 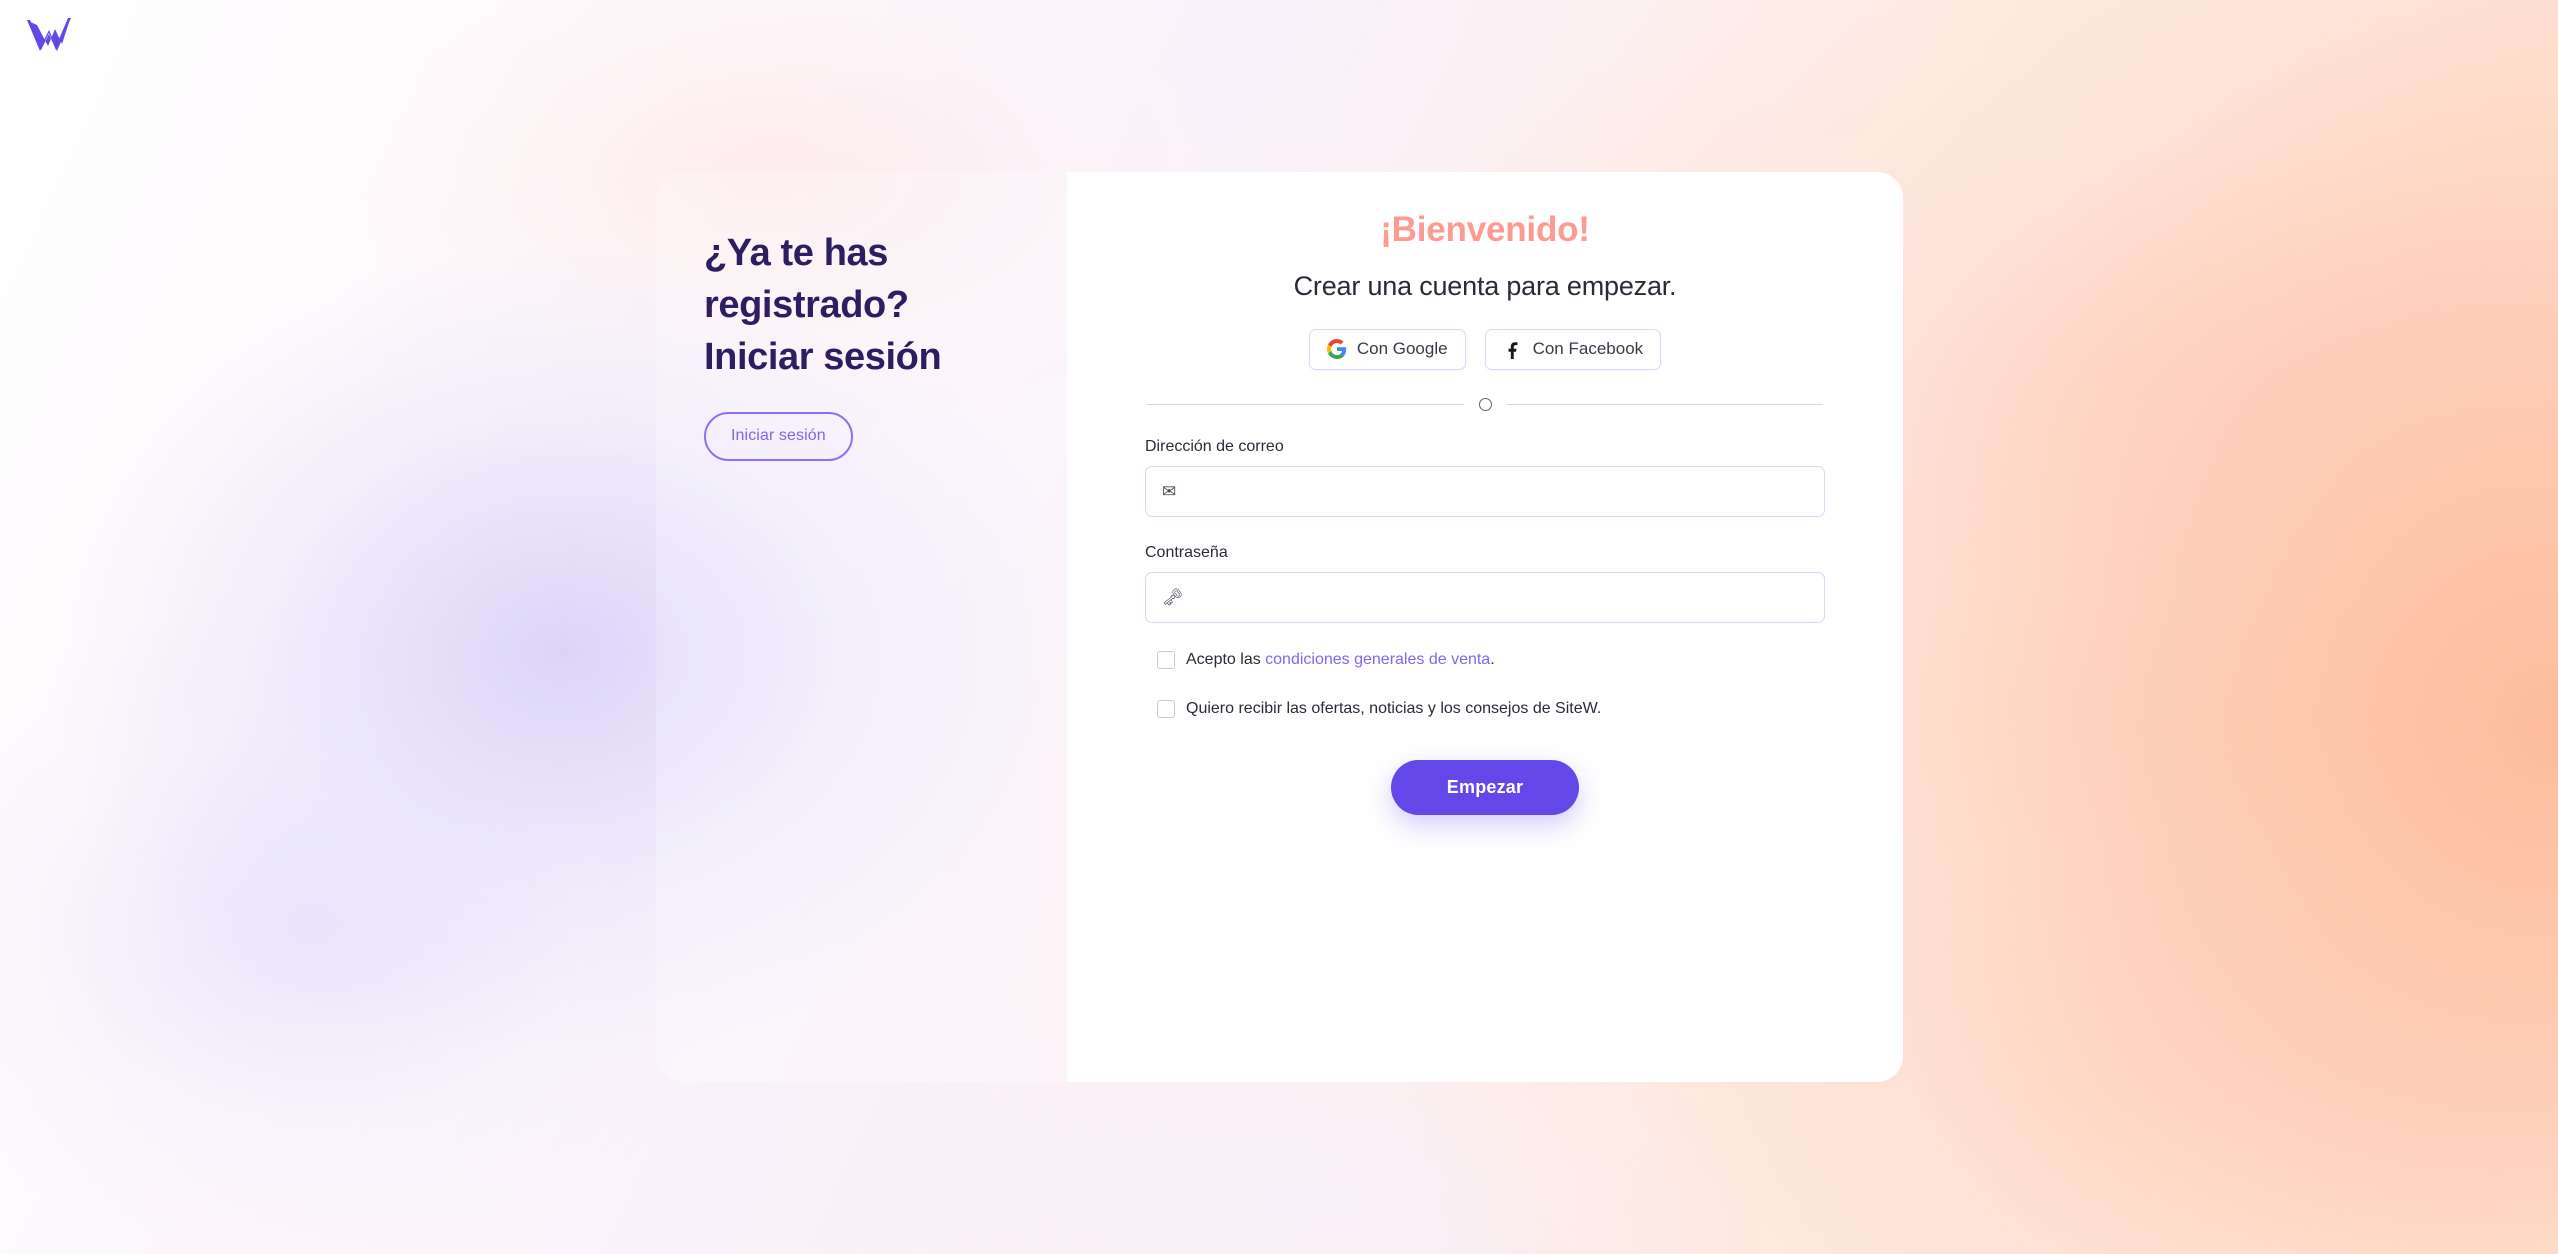 I want to click on divider-line-right, so click(x=1664, y=404).